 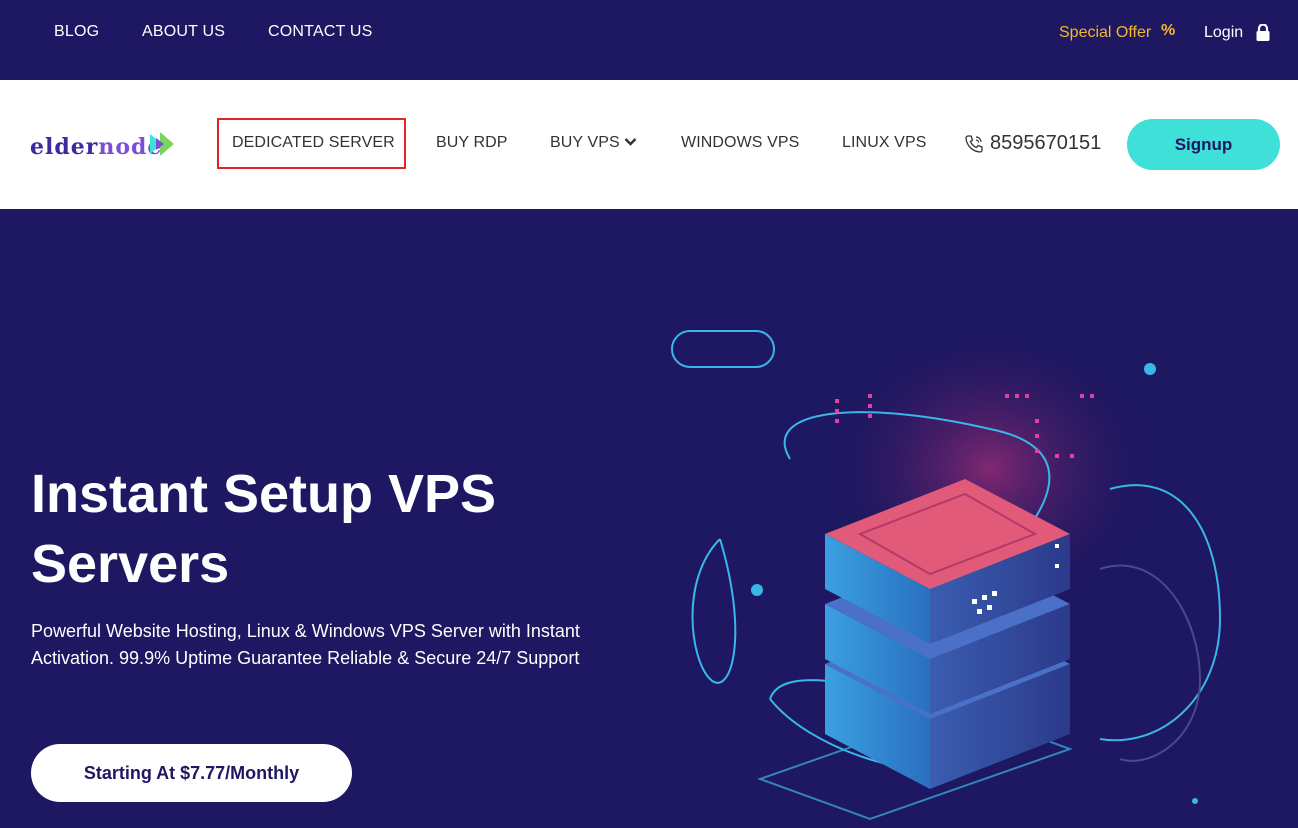 I want to click on nav-windows-vps: WINDOWS VPS, so click(x=740, y=143).